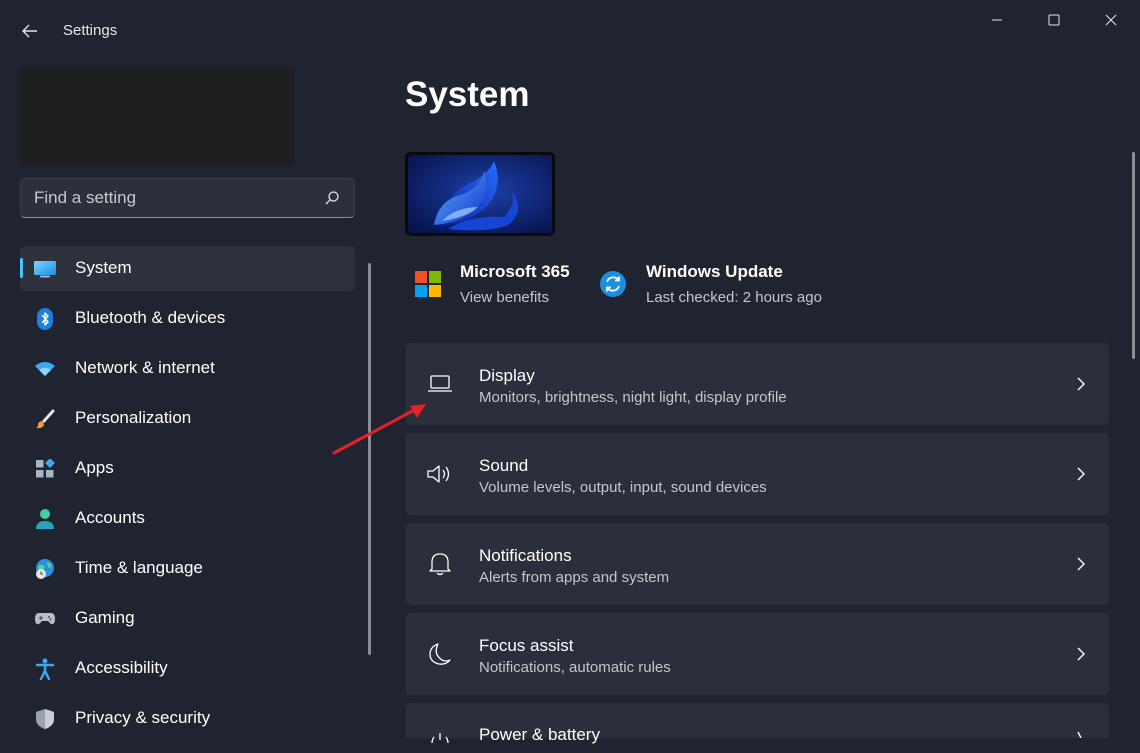 This screenshot has width=1140, height=753. What do you see at coordinates (45, 519) in the screenshot?
I see `account-icon` at bounding box center [45, 519].